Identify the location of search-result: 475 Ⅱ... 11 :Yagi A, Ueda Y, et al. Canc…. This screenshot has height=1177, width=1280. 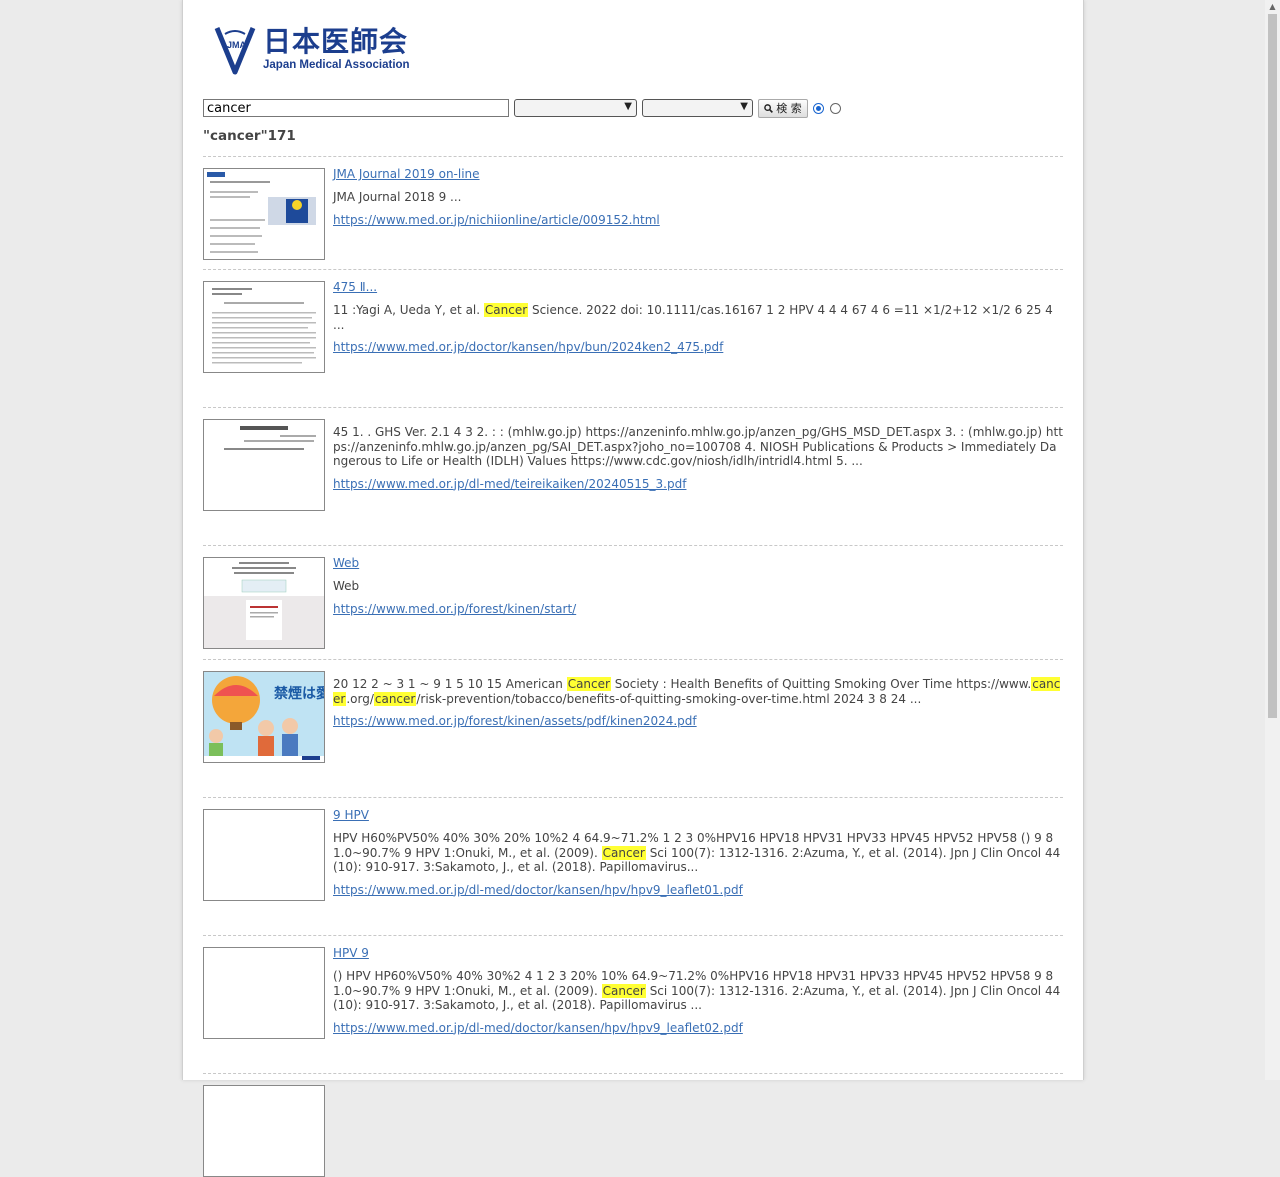
(633, 338).